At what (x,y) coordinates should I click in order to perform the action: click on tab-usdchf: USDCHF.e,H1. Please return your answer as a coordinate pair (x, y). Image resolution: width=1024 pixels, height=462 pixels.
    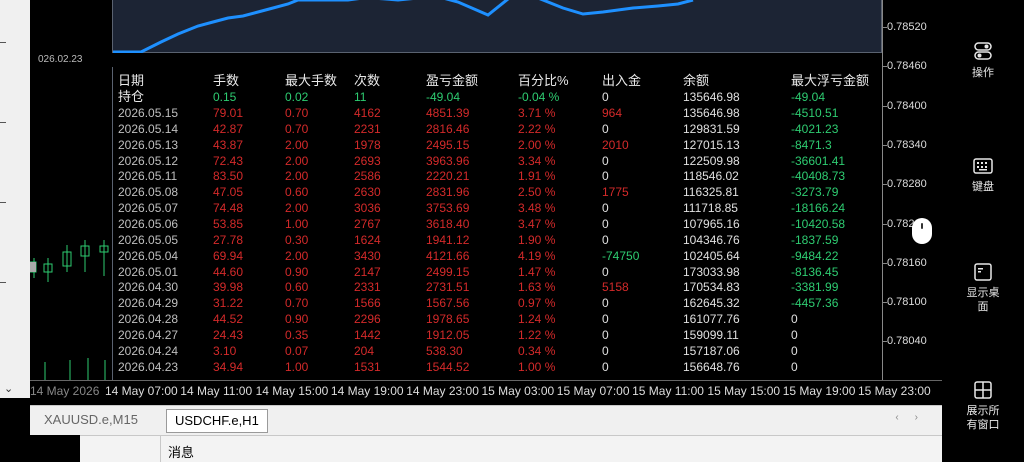
    Looking at the image, I should click on (217, 421).